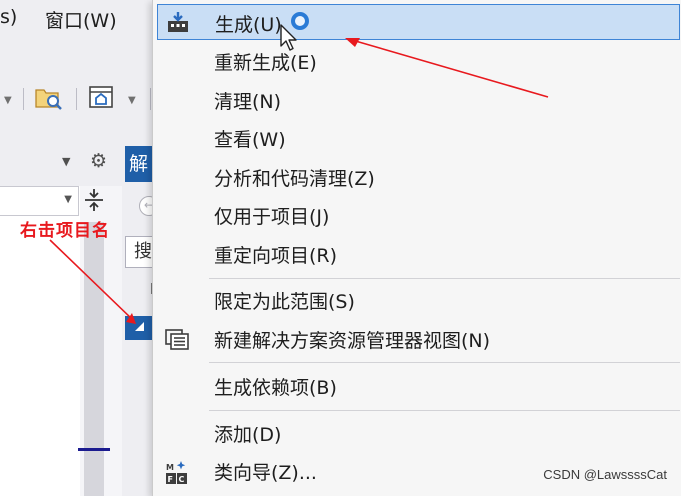 The image size is (681, 496). What do you see at coordinates (447, 68) in the screenshot?
I see `annotation-arrow-menu` at bounding box center [447, 68].